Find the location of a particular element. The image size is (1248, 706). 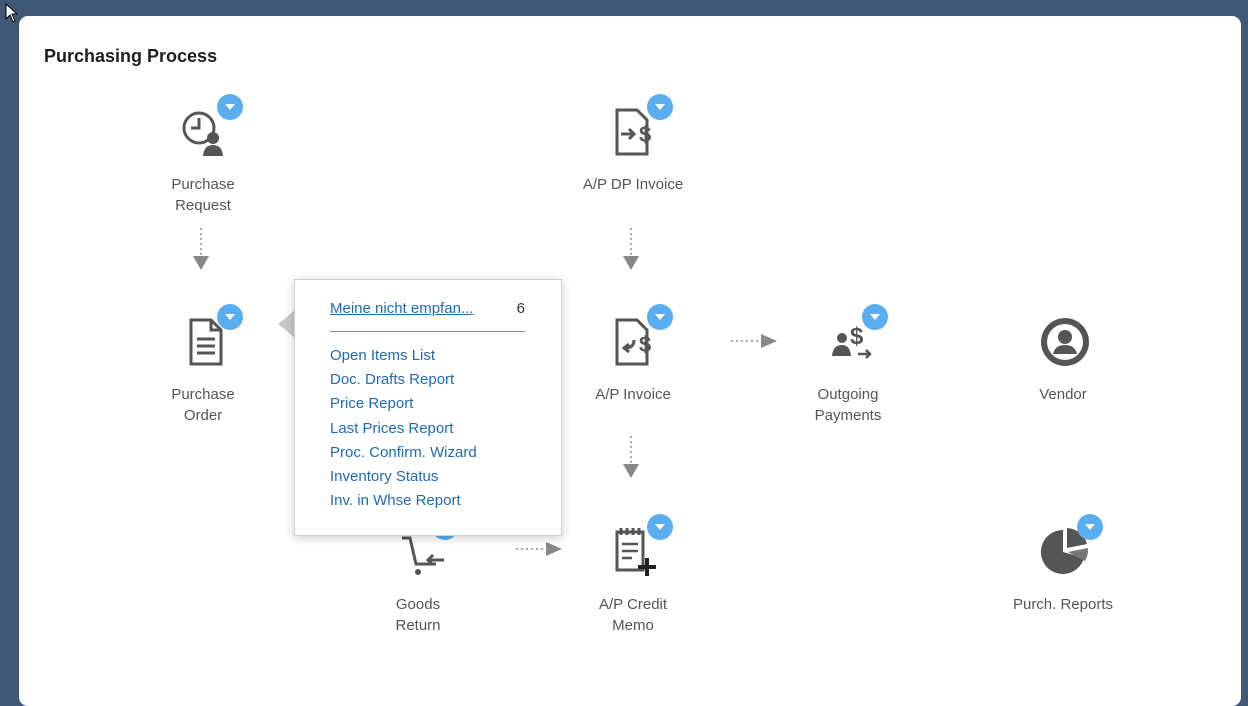

menu-item-price-report: Price Report is located at coordinates (403, 404).